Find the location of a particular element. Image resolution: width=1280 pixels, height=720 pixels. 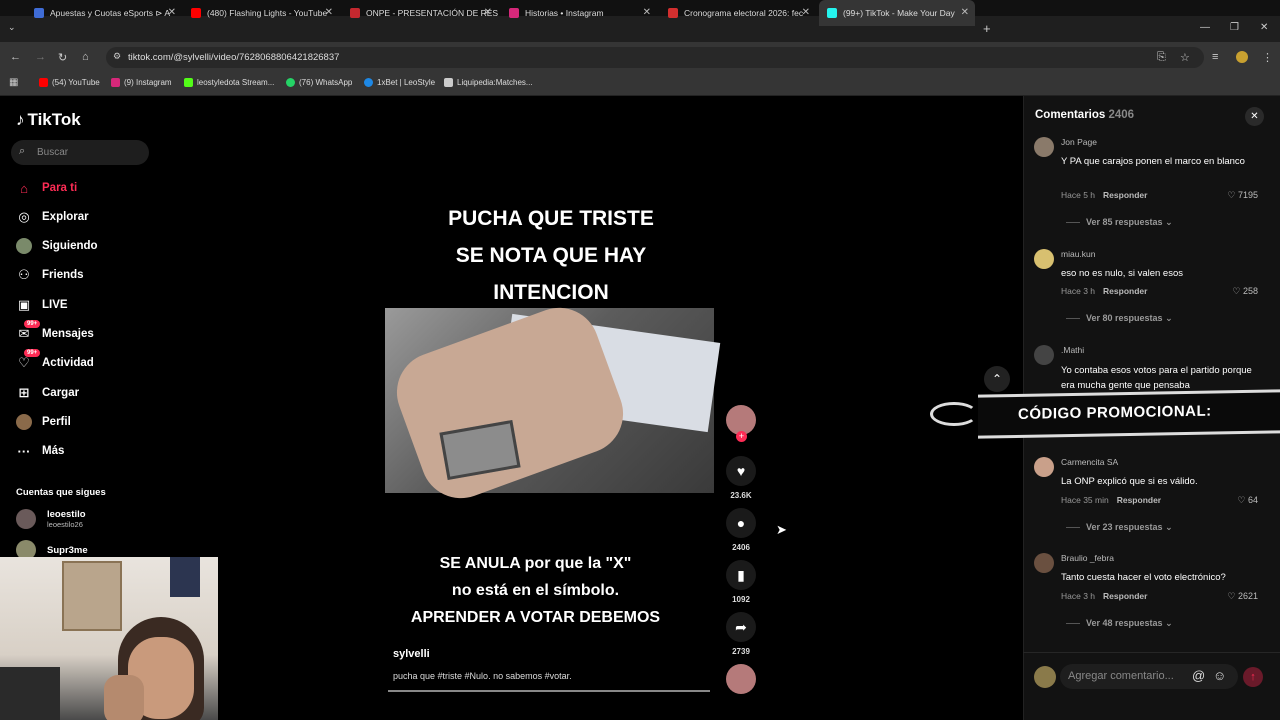

account-name: Supr3me is located at coordinates (67, 550).